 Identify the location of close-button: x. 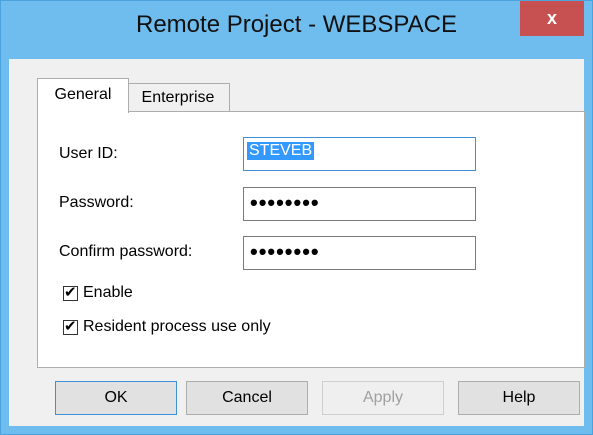
(552, 18).